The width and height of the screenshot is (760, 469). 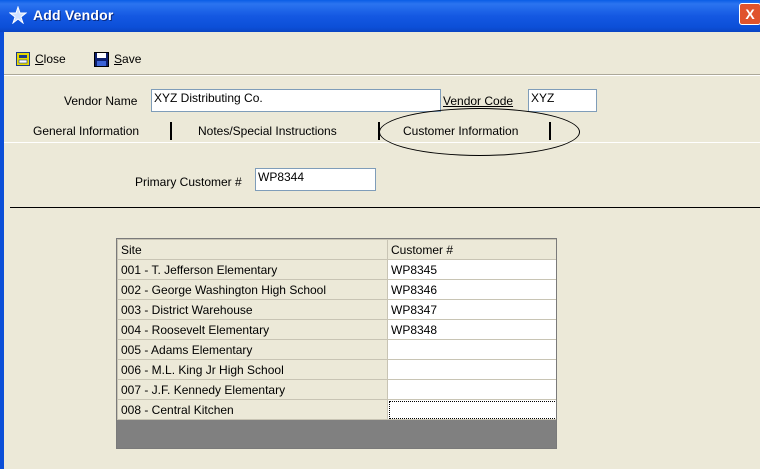 I want to click on customer-number-cell: WP8345, so click(x=471, y=269).